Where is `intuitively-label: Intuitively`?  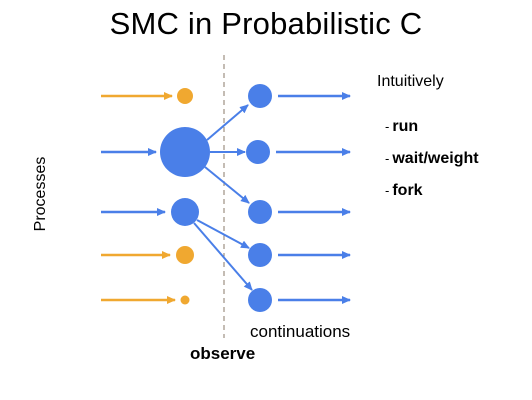
intuitively-label: Intuitively is located at coordinates (410, 81).